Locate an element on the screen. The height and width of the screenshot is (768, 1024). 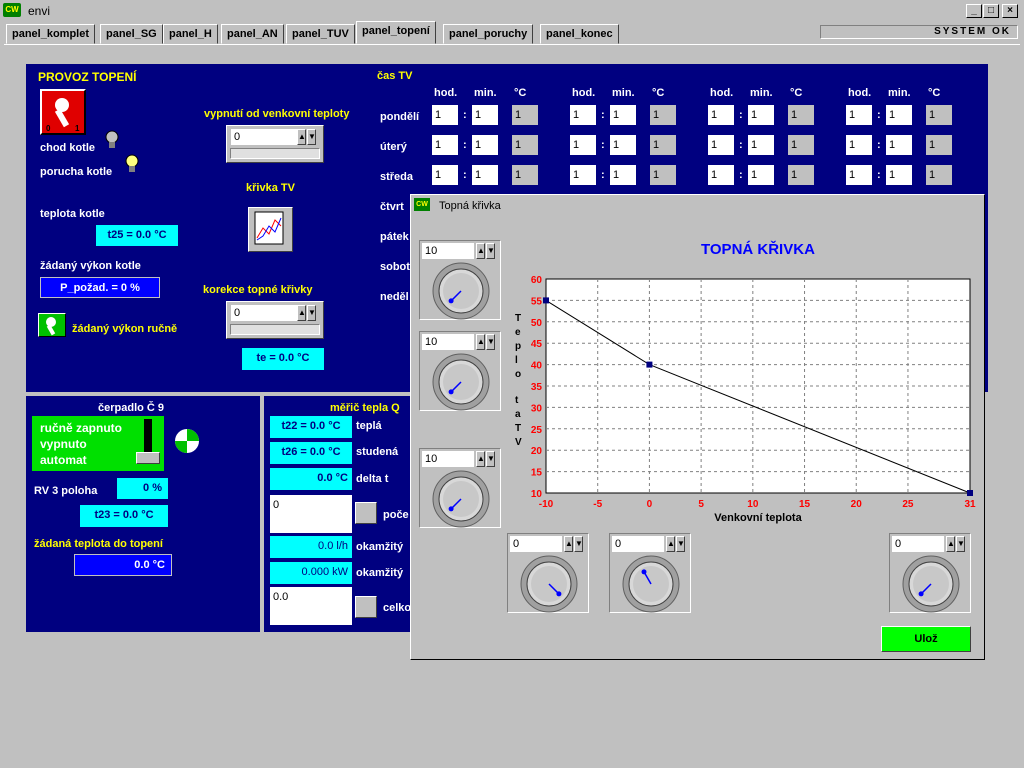
tv-colon: : is located at coordinates (603, 115).